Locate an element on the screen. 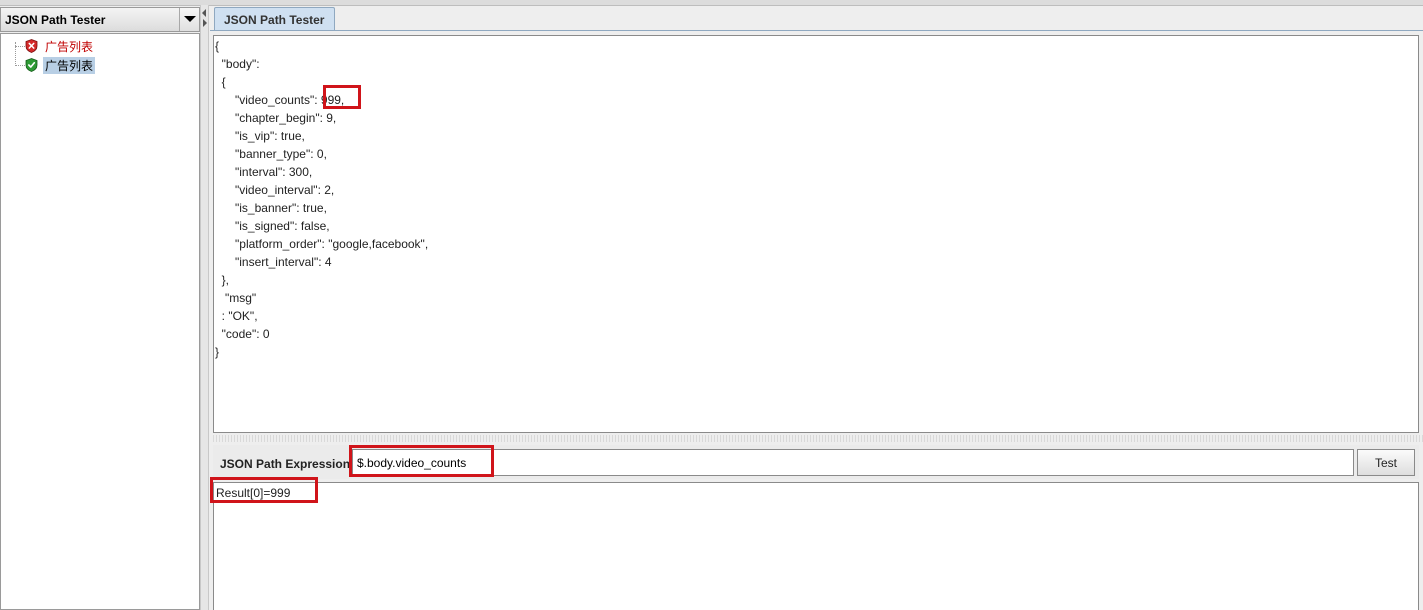 The width and height of the screenshot is (1423, 610). json-line: "video_interval": 2, is located at coordinates (275, 190).